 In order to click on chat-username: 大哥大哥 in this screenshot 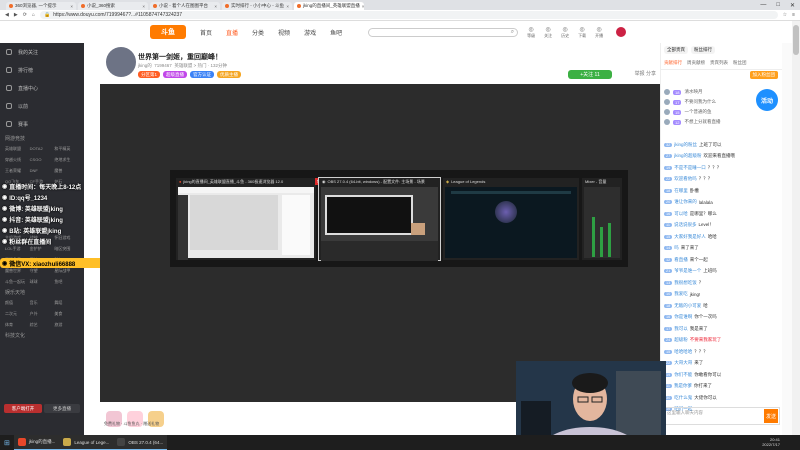, I will do `click(683, 363)`.